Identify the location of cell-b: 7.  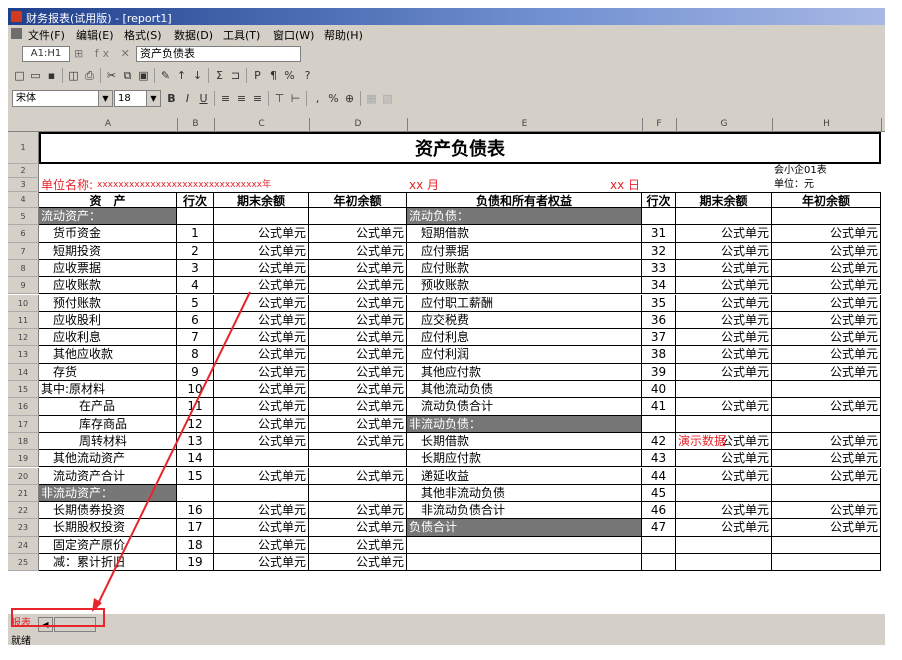
(195, 338).